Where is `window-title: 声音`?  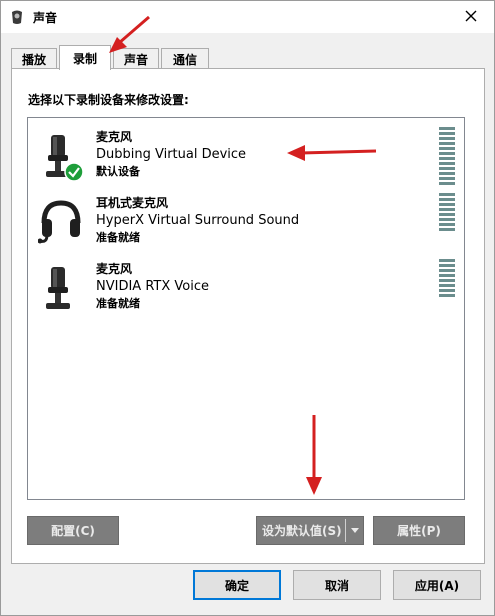 window-title: 声音 is located at coordinates (45, 18).